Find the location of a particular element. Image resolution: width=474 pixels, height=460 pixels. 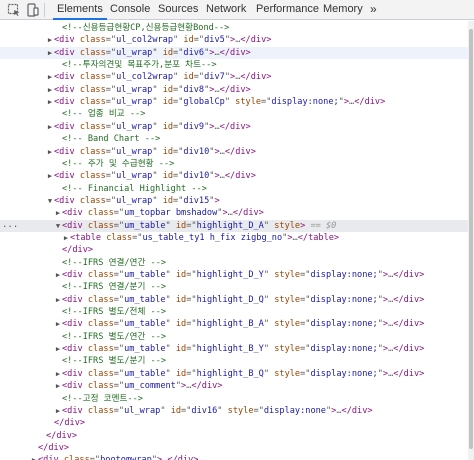

tab-performance: Performance is located at coordinates (287, 9).